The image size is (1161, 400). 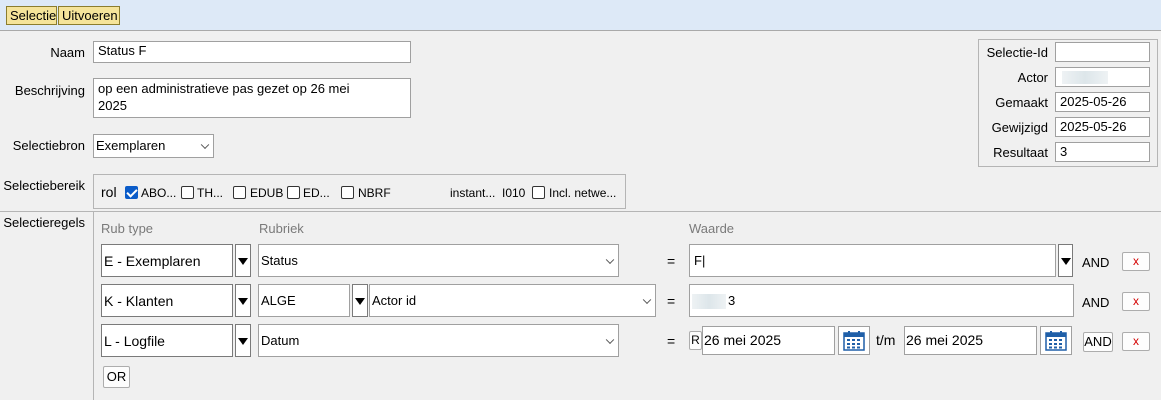 What do you see at coordinates (671, 301) in the screenshot?
I see `rule-2-equals: =` at bounding box center [671, 301].